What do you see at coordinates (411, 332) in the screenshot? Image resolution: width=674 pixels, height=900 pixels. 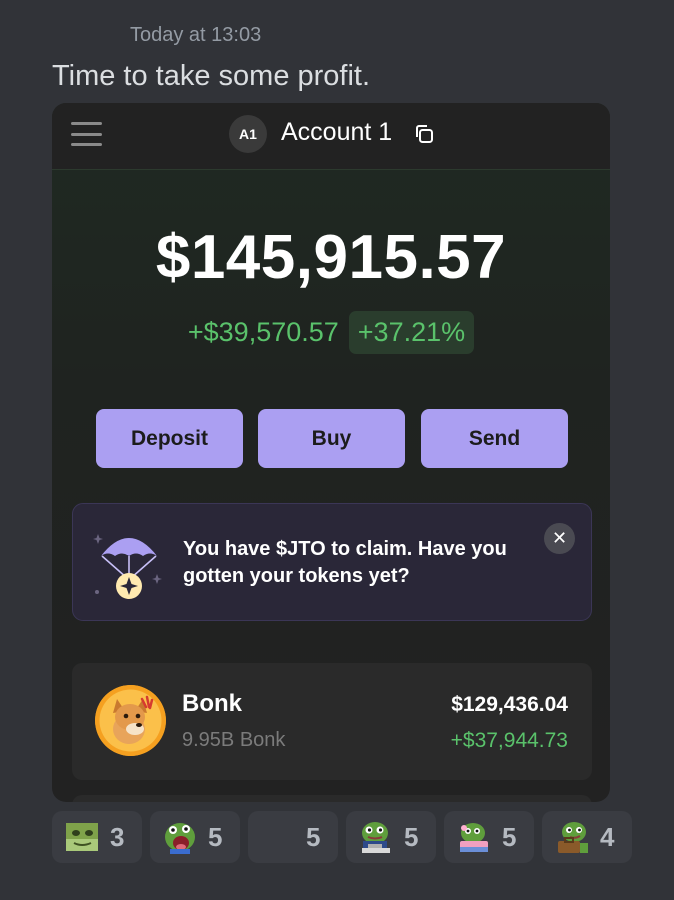 I see `pnl-percent-badge: +37.21%` at bounding box center [411, 332].